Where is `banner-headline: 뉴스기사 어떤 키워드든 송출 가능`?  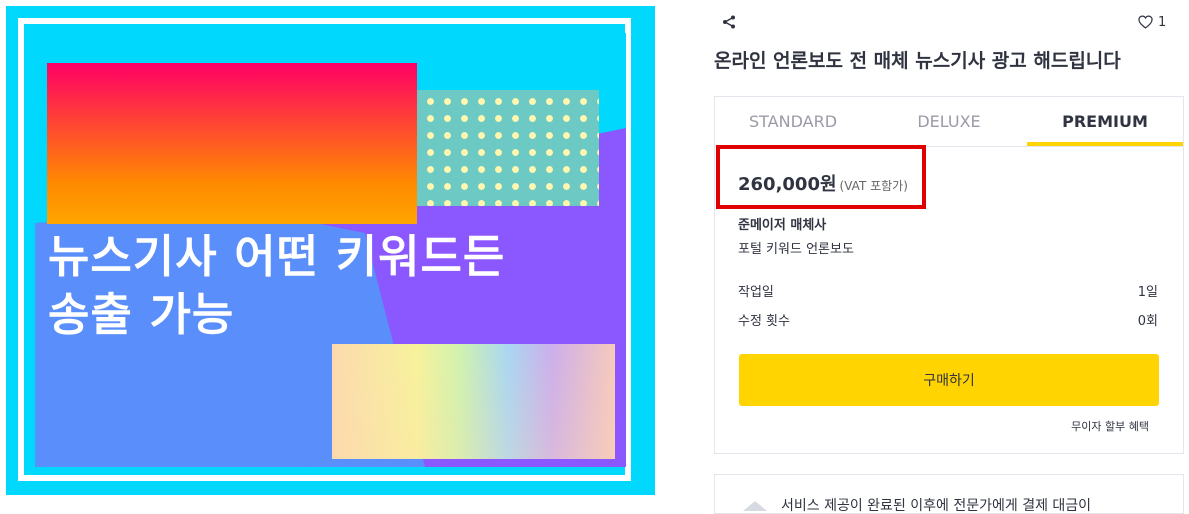 banner-headline: 뉴스기사 어떤 키워드든 송출 가능 is located at coordinates (276, 286).